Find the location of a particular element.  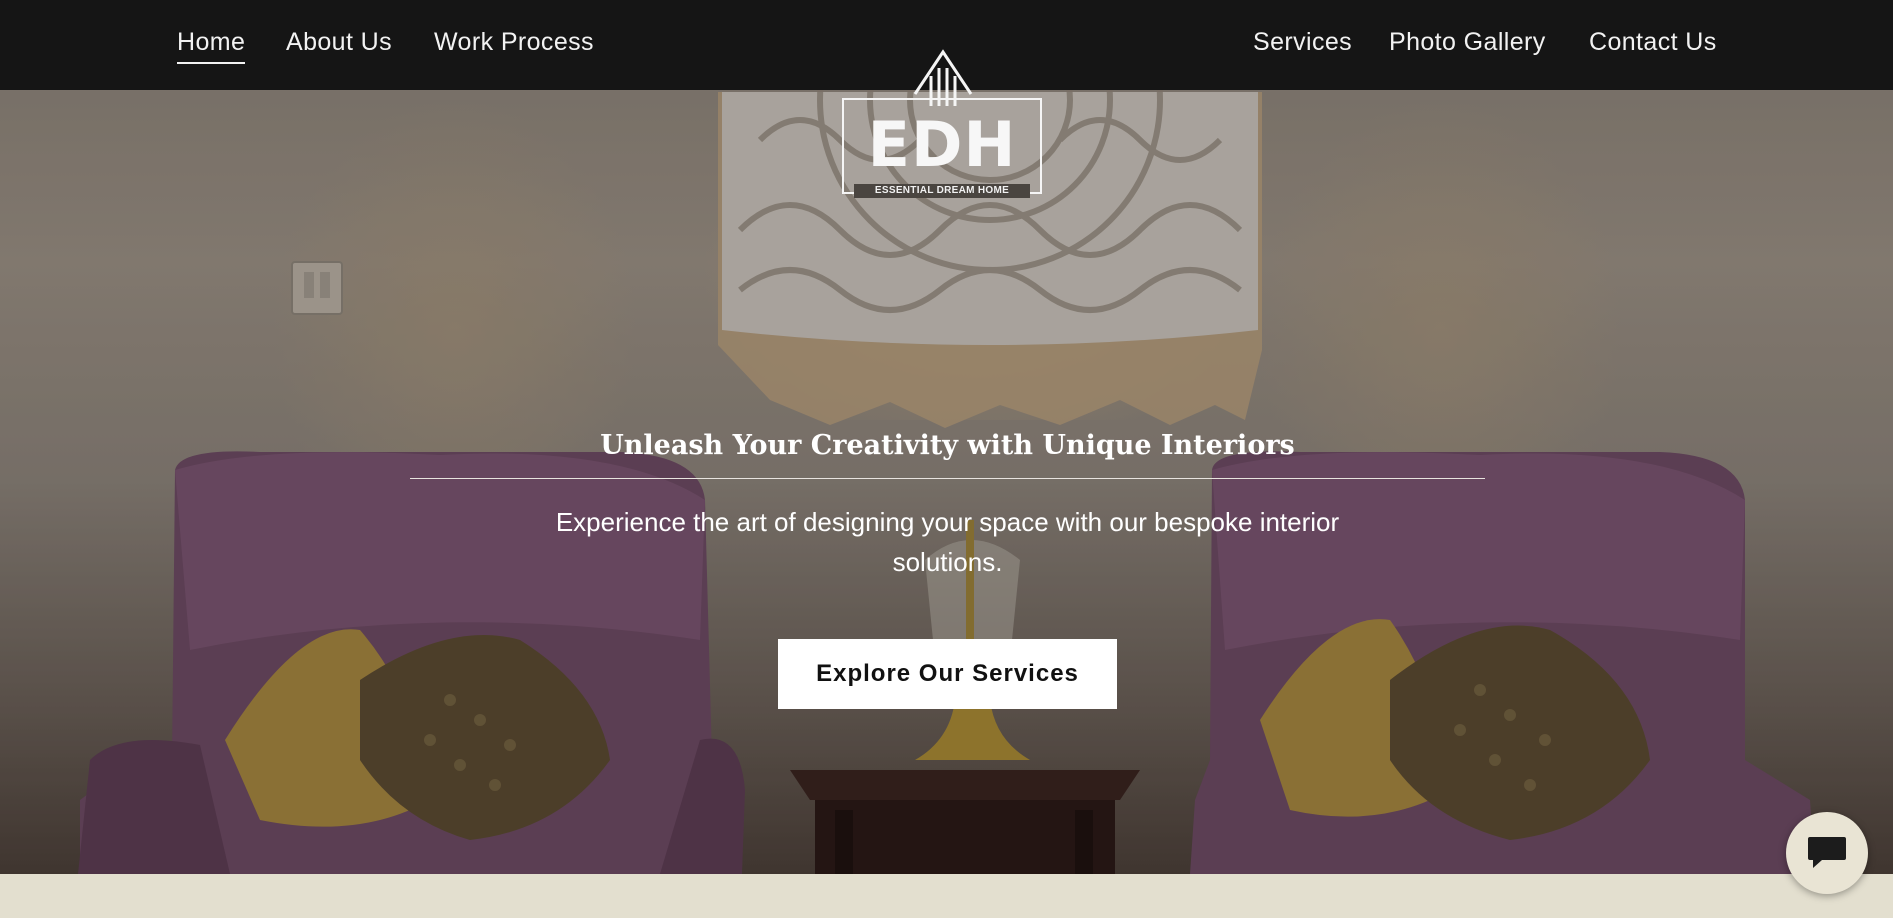

site-logo: EDH ESSENTIAL DREAM HOME is located at coordinates (944, 126).